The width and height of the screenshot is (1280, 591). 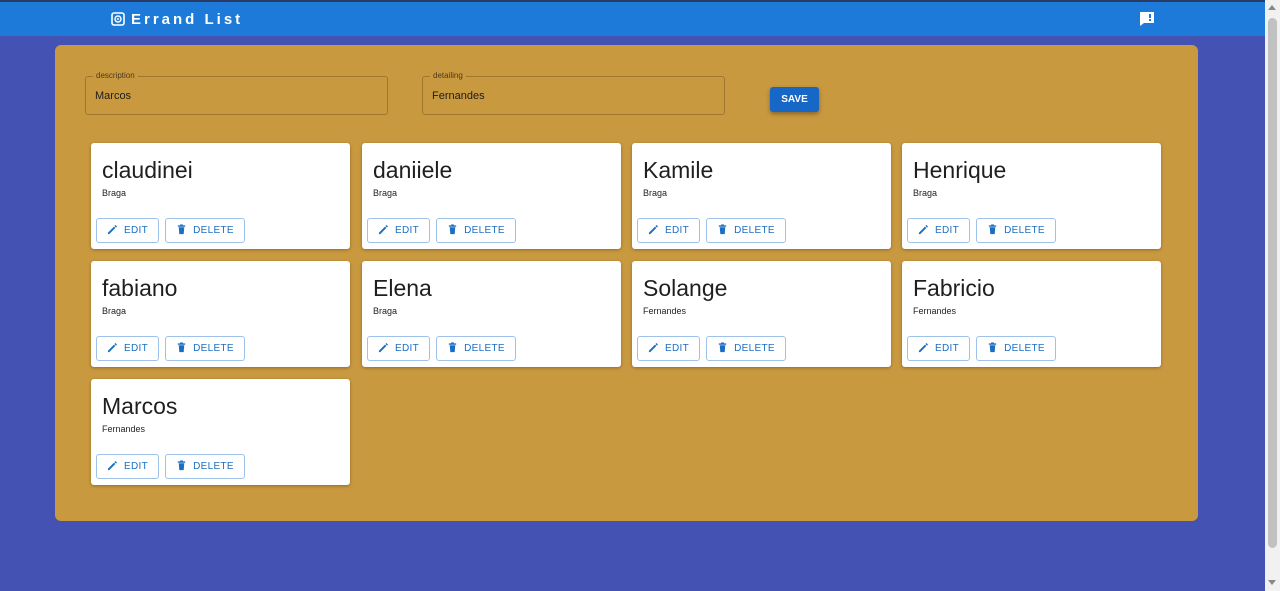 I want to click on scrollbar, so click(x=1272, y=295).